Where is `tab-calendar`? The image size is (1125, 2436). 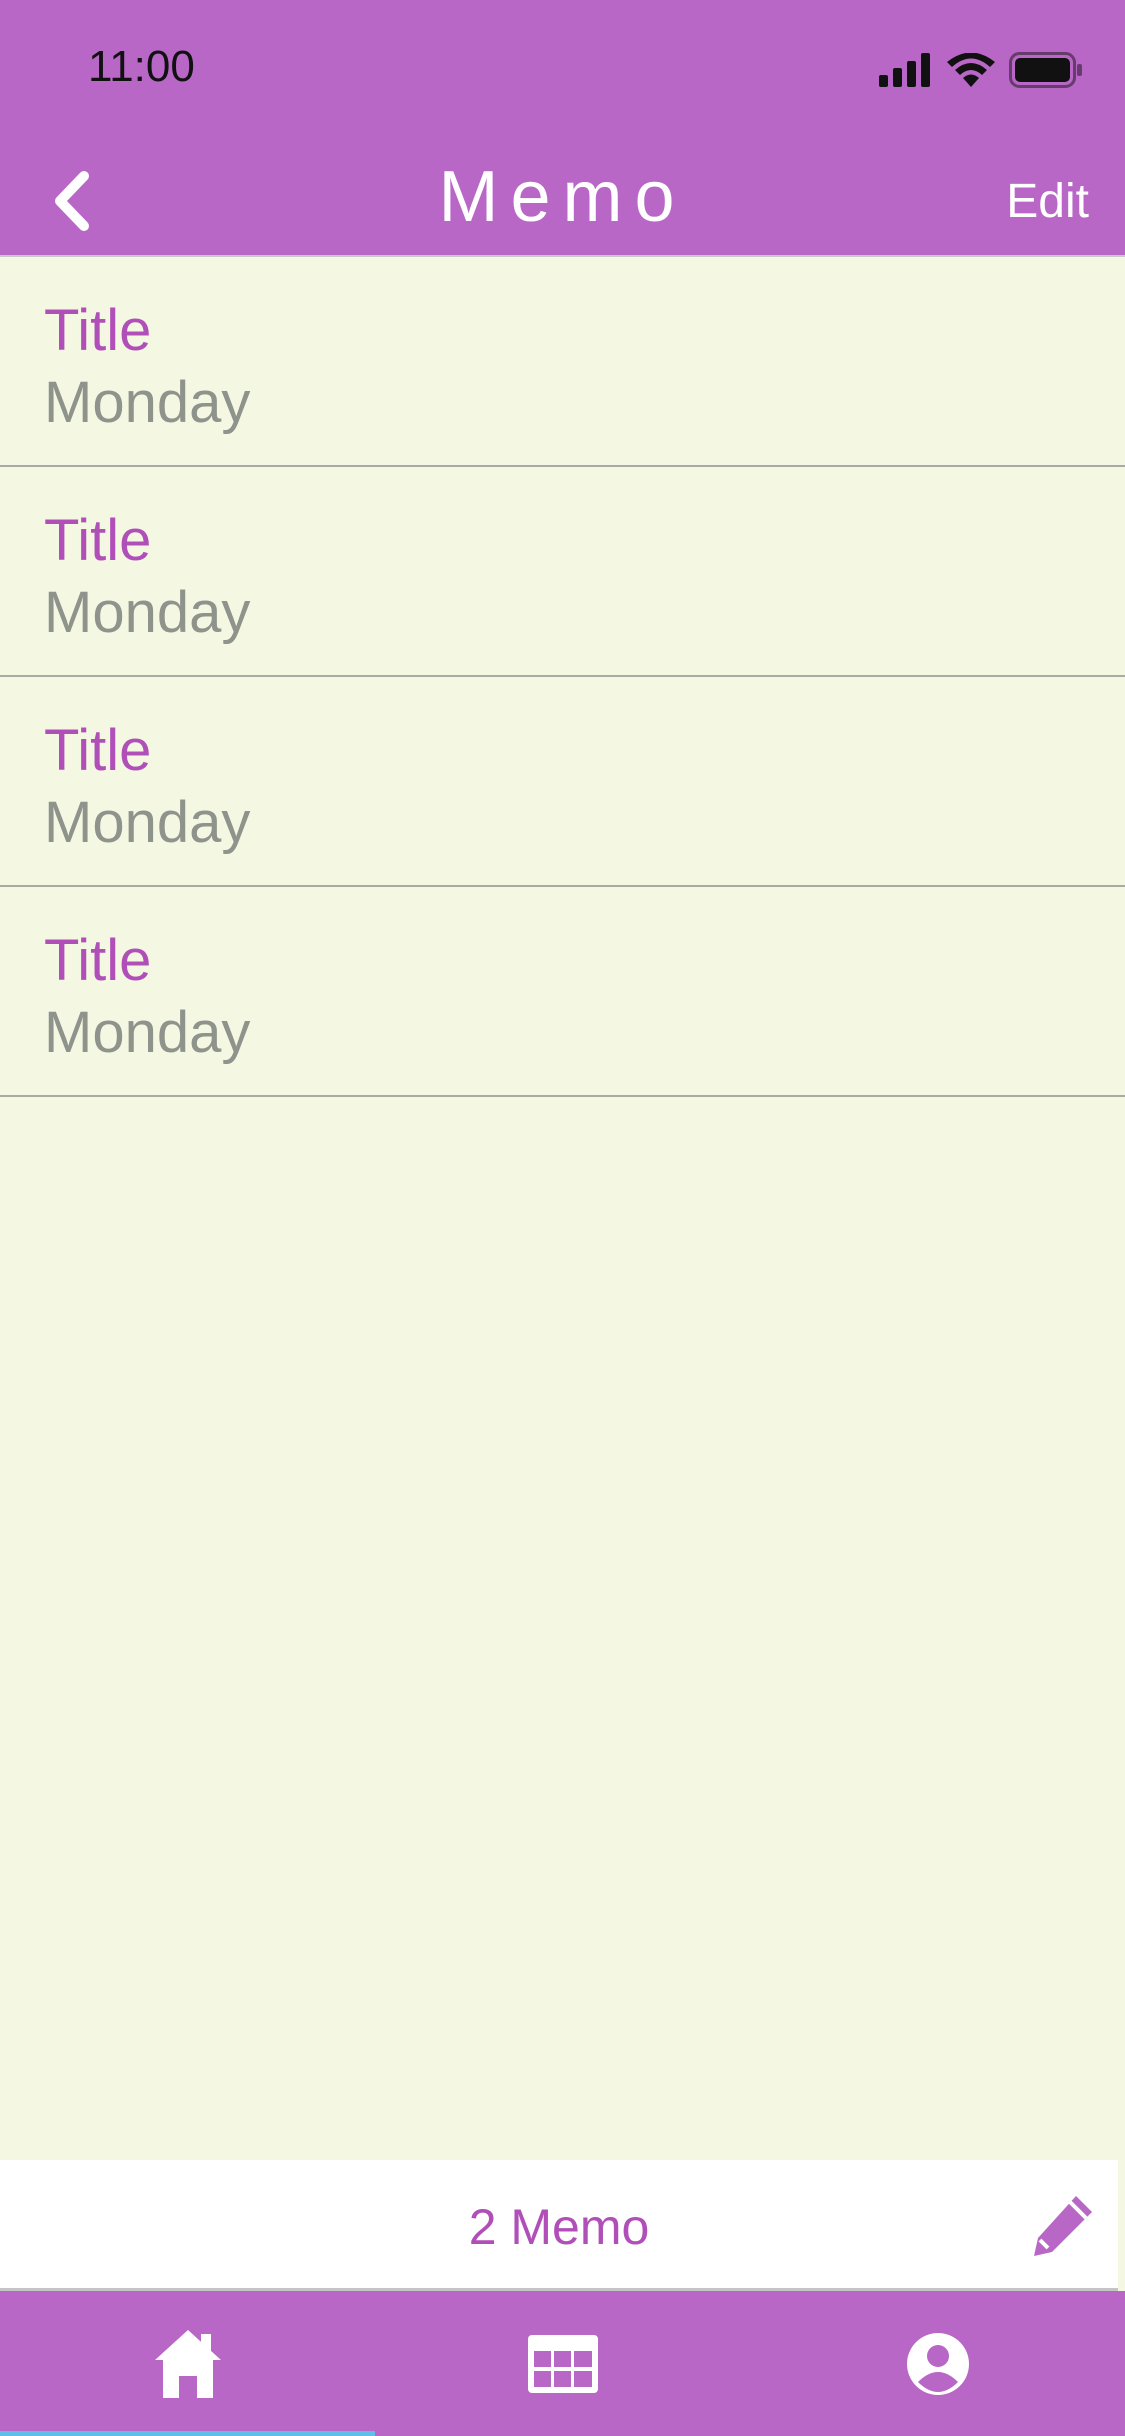 tab-calendar is located at coordinates (562, 2363).